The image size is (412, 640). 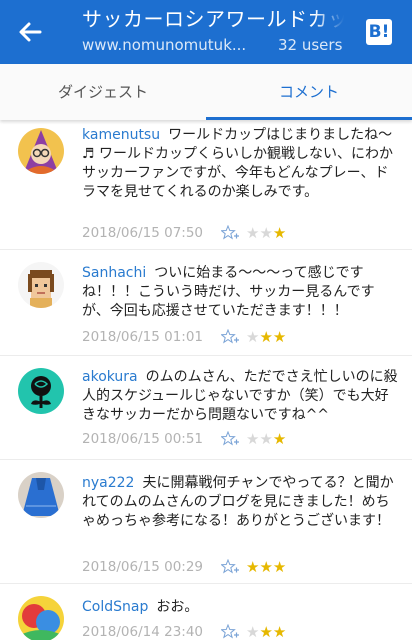 What do you see at coordinates (121, 135) in the screenshot?
I see `comment-username: kamenutsu` at bounding box center [121, 135].